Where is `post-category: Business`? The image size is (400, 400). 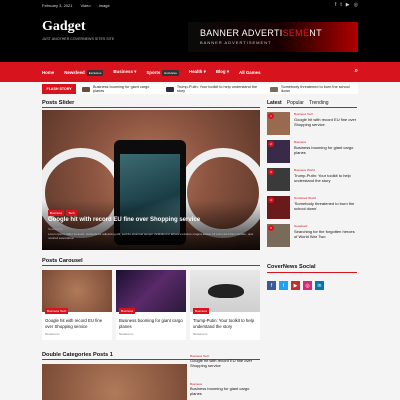
post-category: Business is located at coordinates (325, 142).